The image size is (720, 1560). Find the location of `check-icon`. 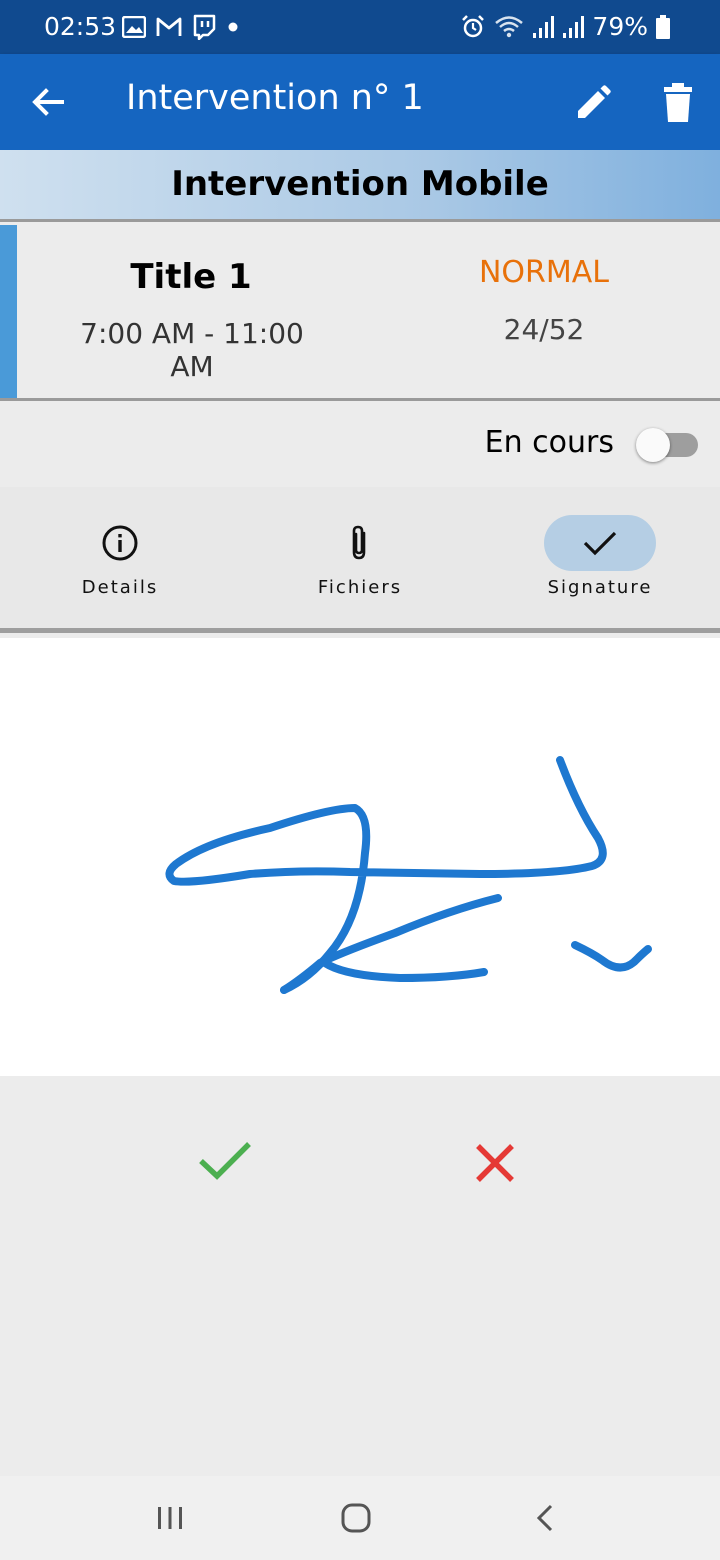

check-icon is located at coordinates (600, 543).